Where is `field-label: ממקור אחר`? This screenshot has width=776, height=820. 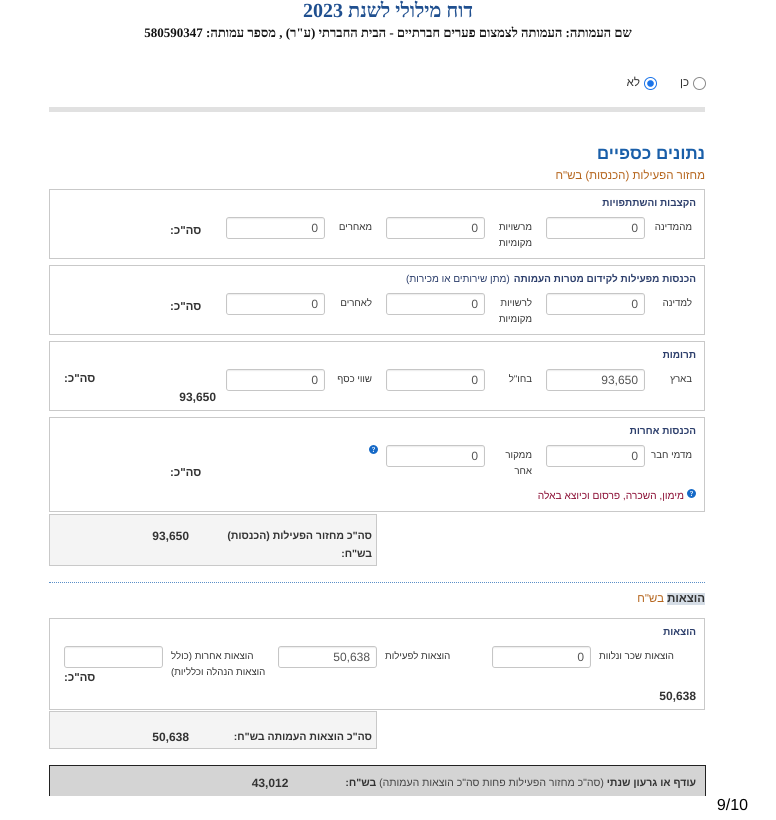 field-label: ממקור אחר is located at coordinates (518, 463).